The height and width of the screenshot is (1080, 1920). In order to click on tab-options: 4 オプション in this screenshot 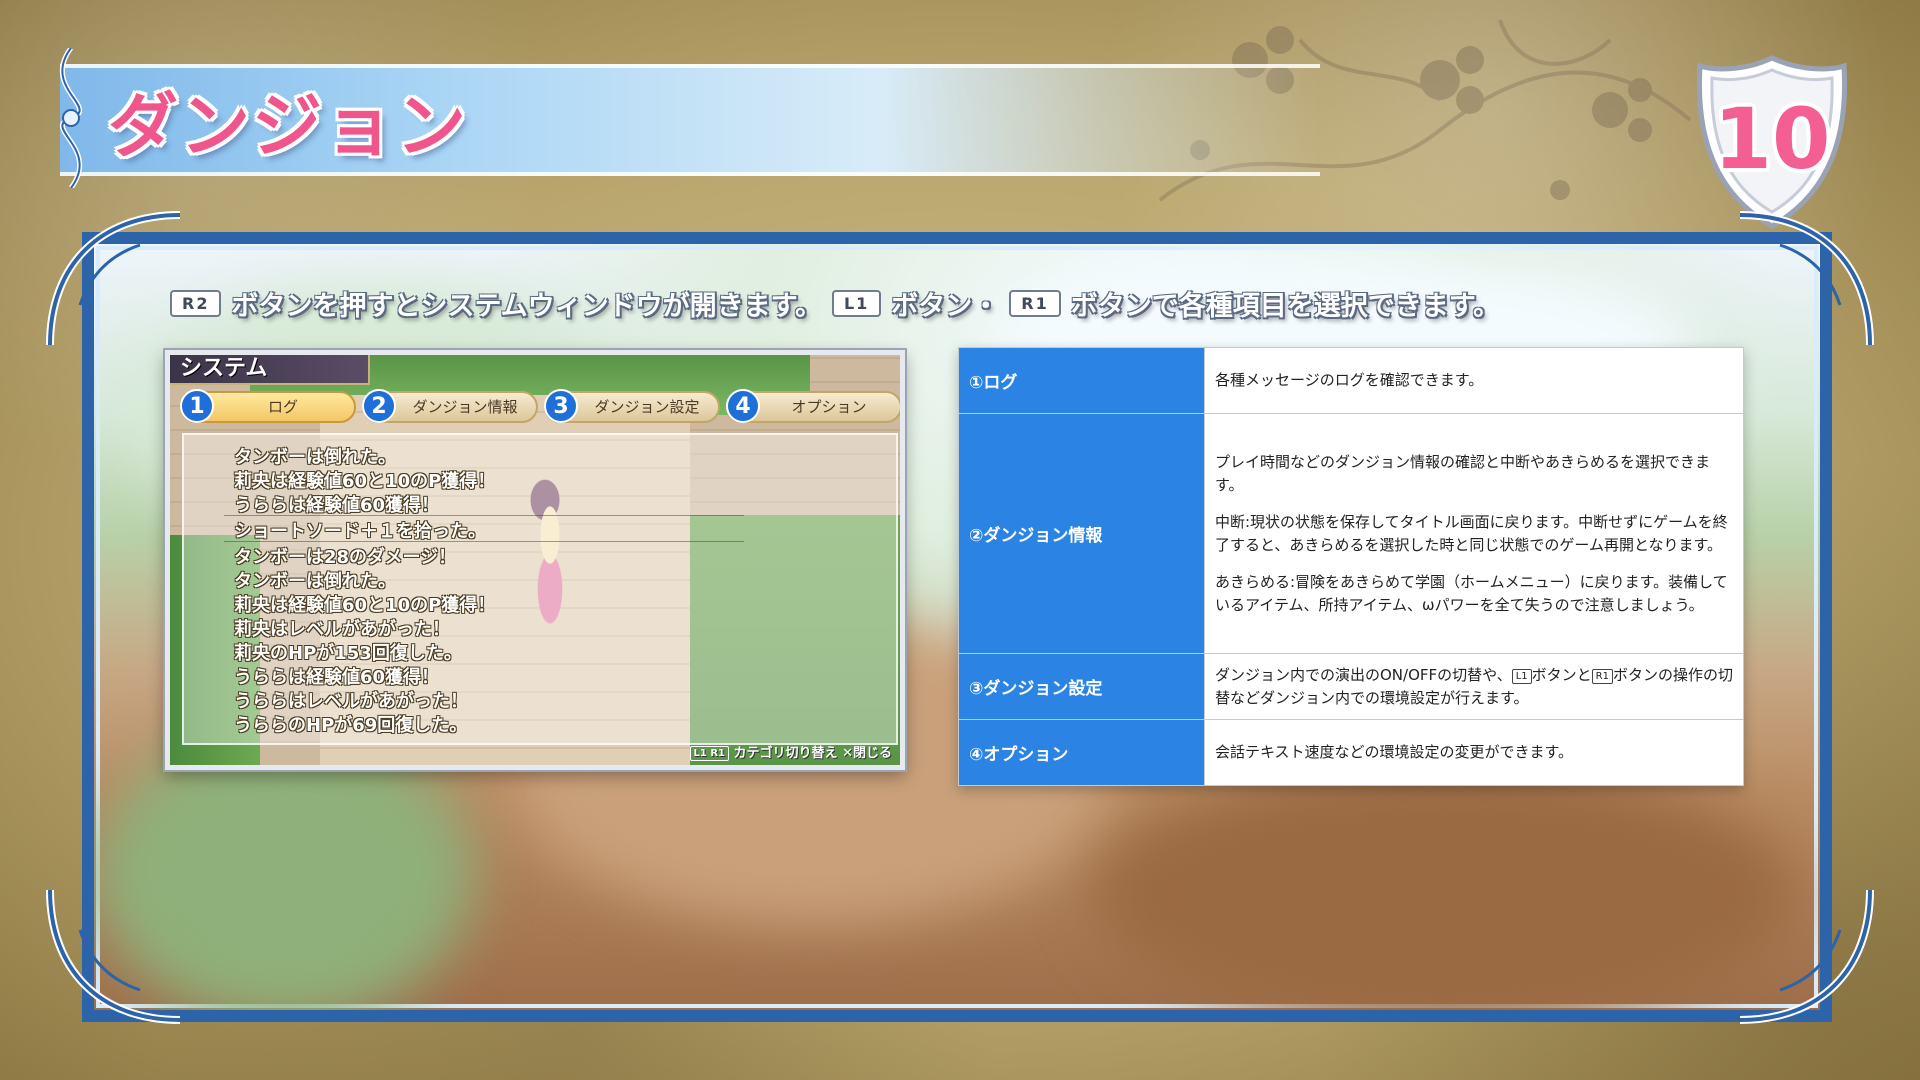, I will do `click(813, 406)`.